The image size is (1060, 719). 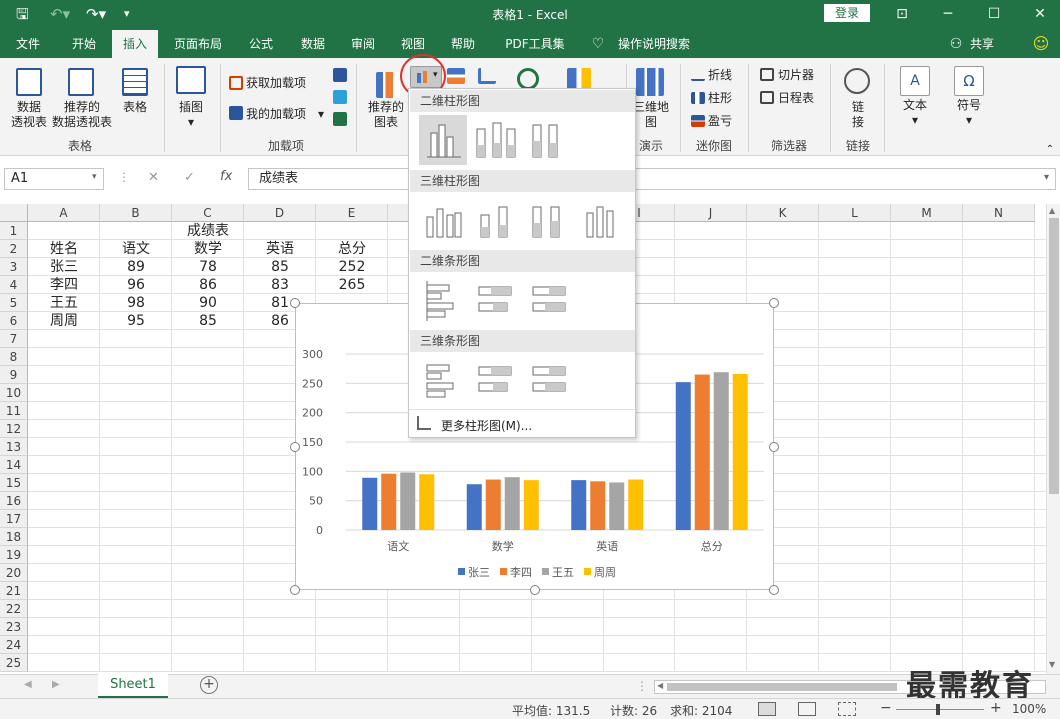 What do you see at coordinates (660, 685) in the screenshot?
I see `scroll-left-icon: ◀` at bounding box center [660, 685].